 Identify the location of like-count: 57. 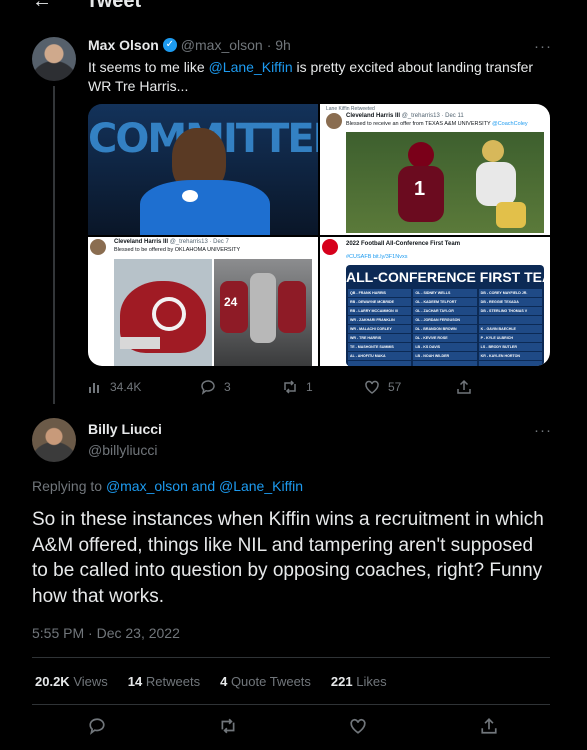
(395, 387).